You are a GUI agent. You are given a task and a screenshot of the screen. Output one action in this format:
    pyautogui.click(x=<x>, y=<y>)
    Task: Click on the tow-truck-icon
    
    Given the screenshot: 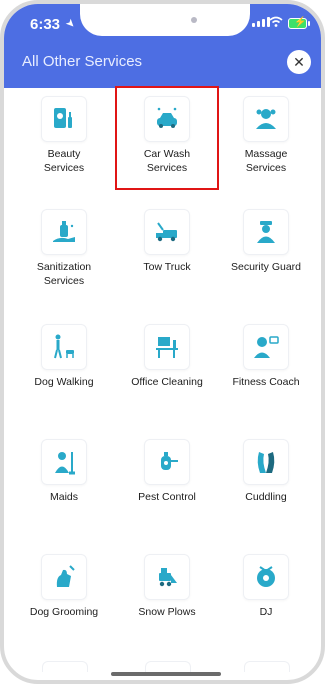 What is the action you would take?
    pyautogui.click(x=167, y=232)
    